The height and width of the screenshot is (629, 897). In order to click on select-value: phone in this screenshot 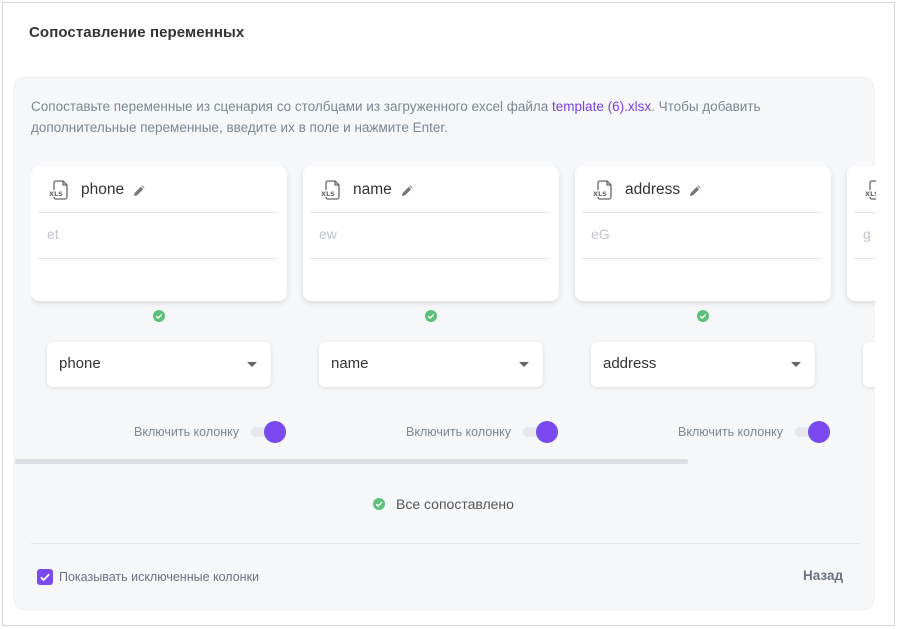, I will do `click(80, 363)`.